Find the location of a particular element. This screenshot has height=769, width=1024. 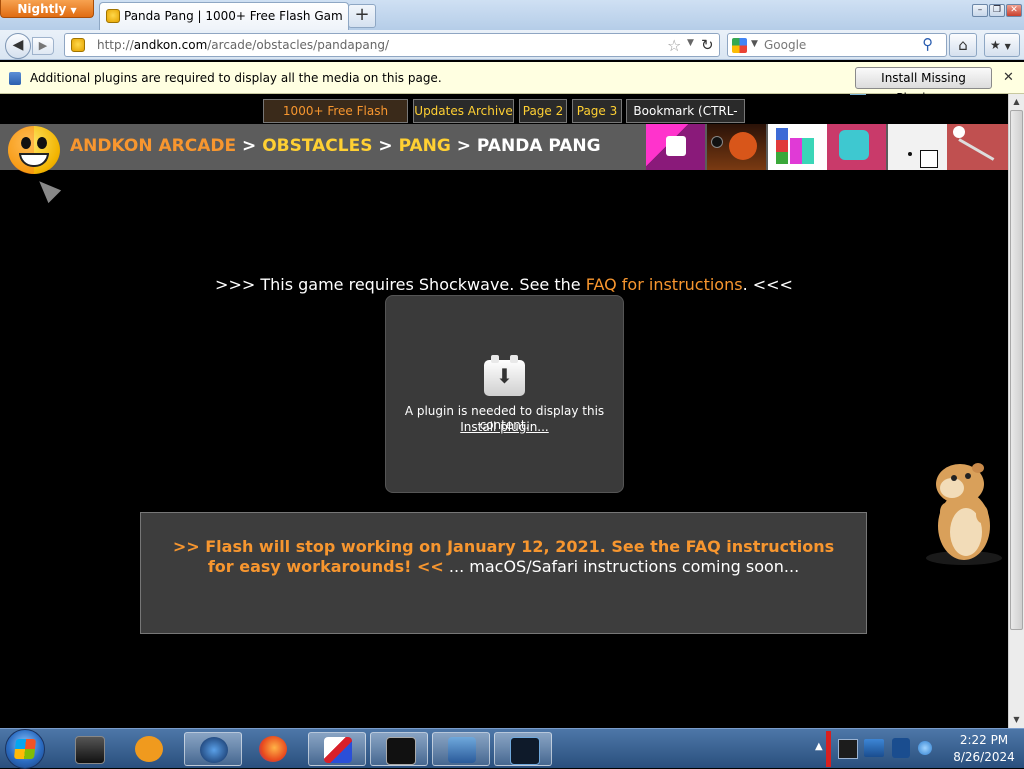

site-favicon-icon is located at coordinates (78, 45).